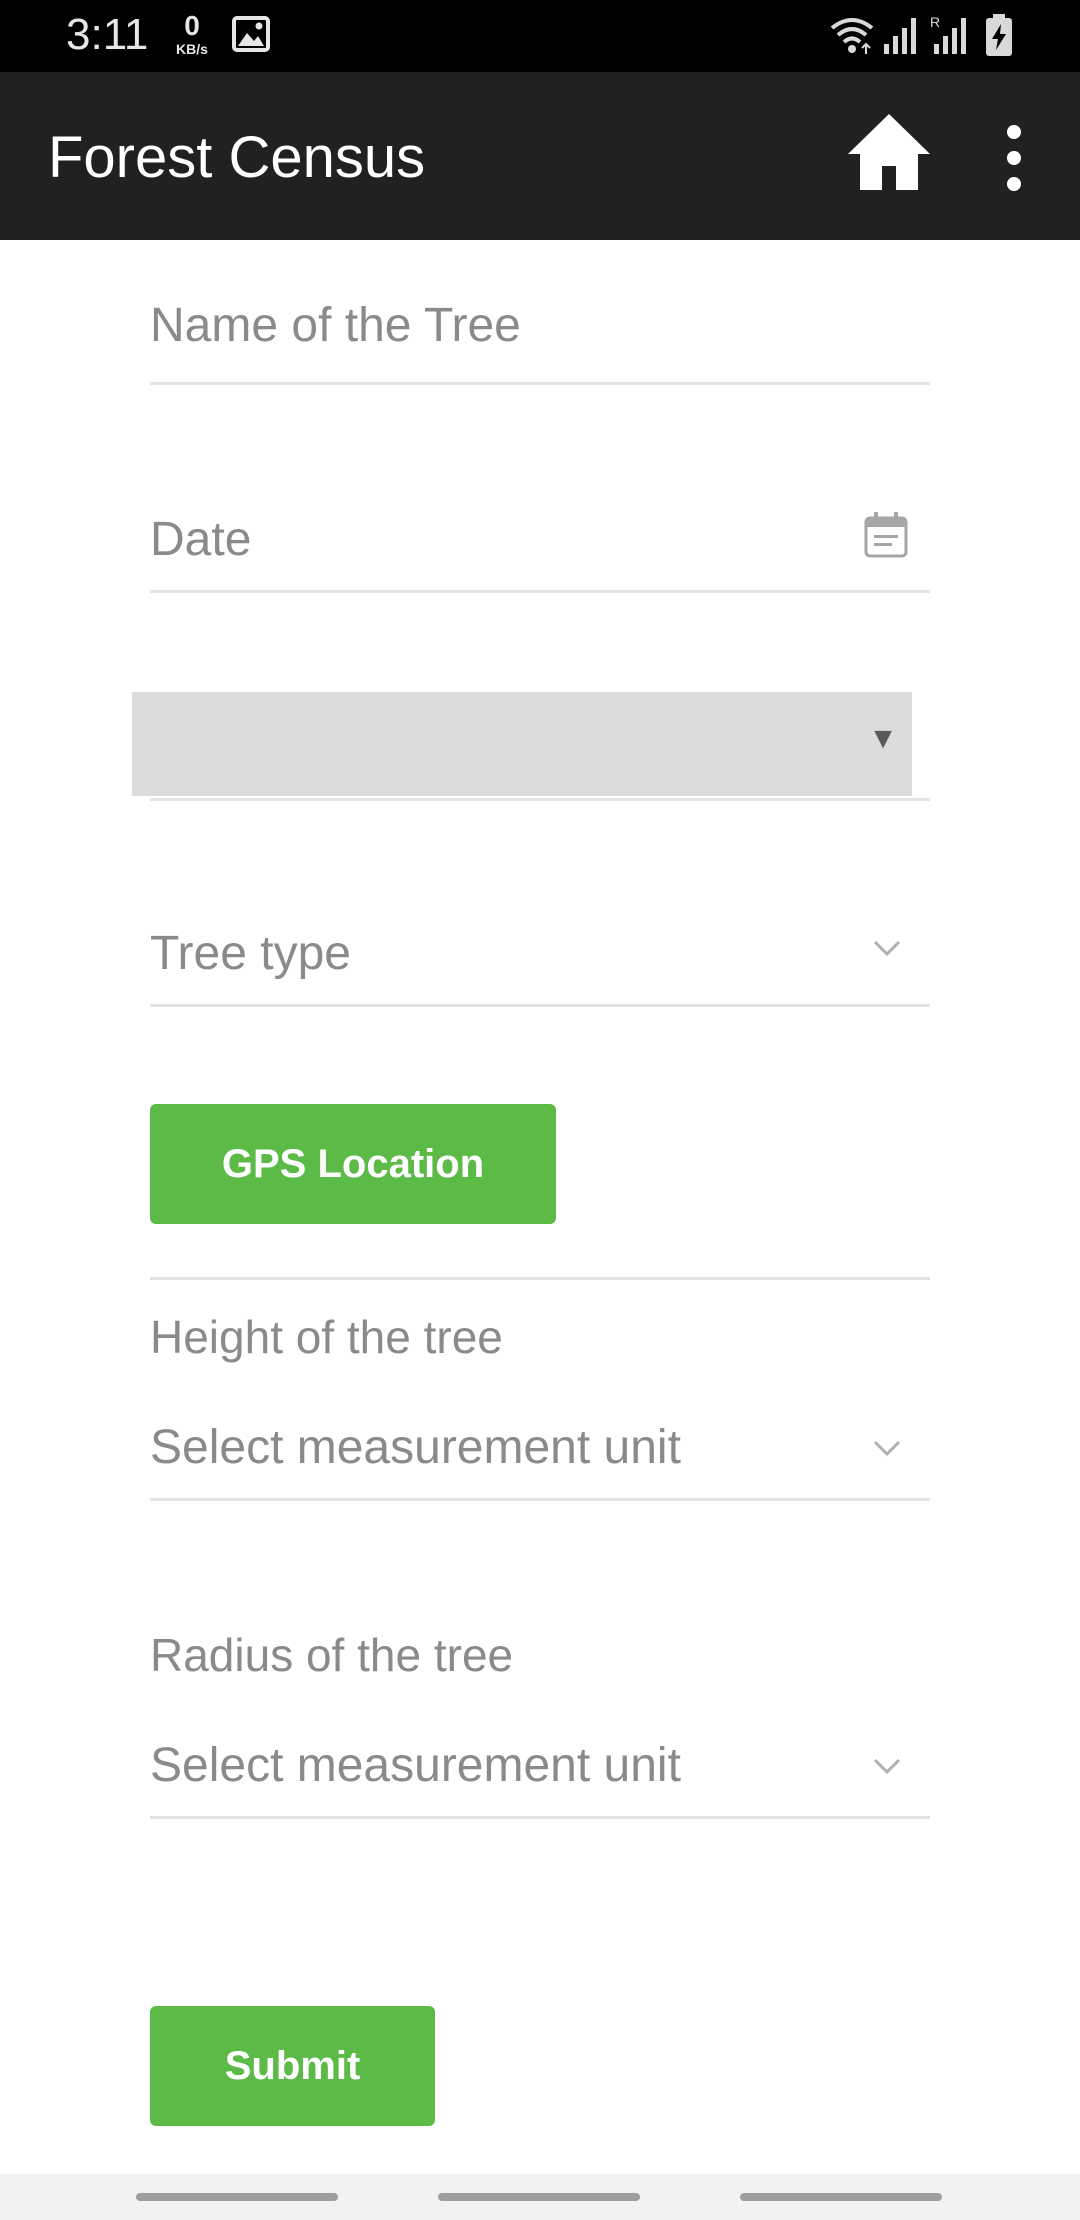 Image resolution: width=1080 pixels, height=2220 pixels. Describe the element at coordinates (540, 545) in the screenshot. I see `date-input: Date` at that location.